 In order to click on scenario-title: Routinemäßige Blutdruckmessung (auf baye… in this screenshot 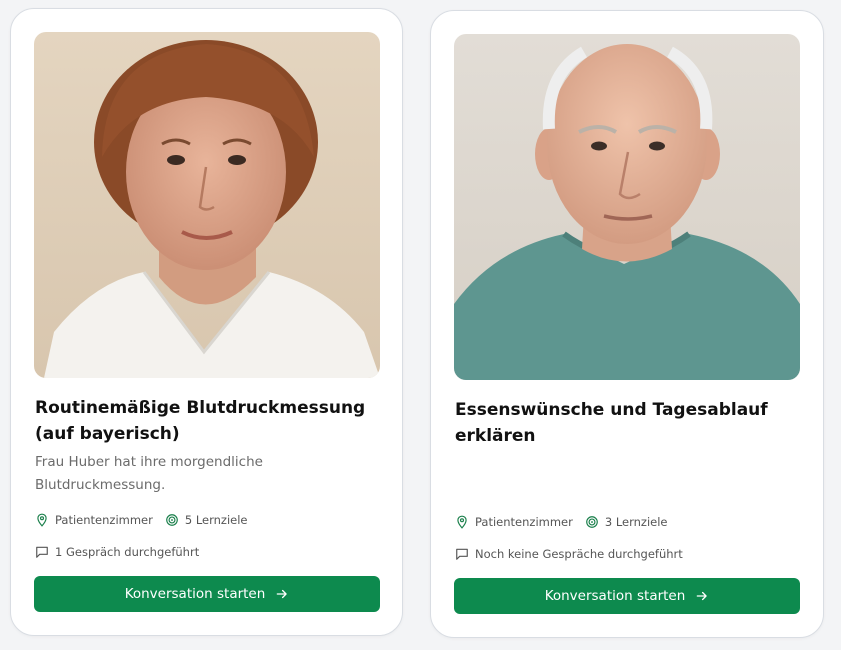, I will do `click(200, 421)`.